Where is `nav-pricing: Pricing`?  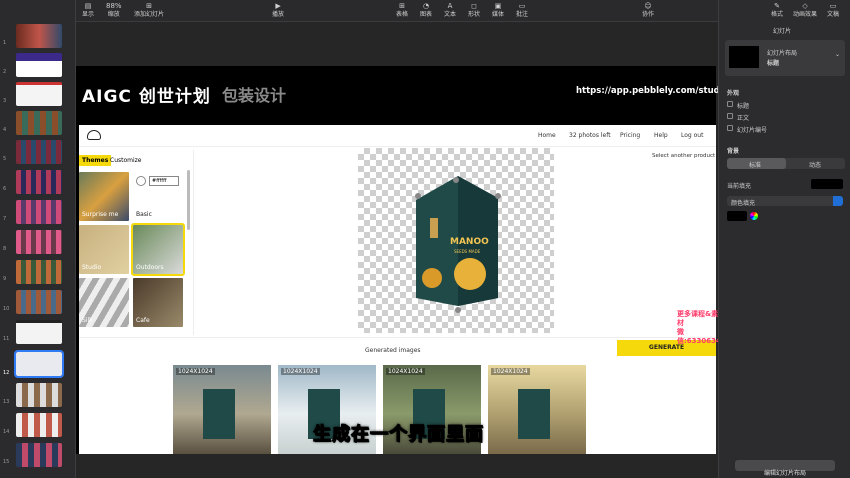 nav-pricing: Pricing is located at coordinates (630, 135).